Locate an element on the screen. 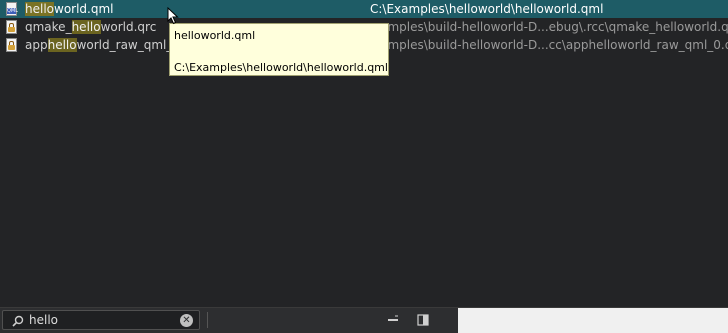  name-prefix: app is located at coordinates (36, 45).